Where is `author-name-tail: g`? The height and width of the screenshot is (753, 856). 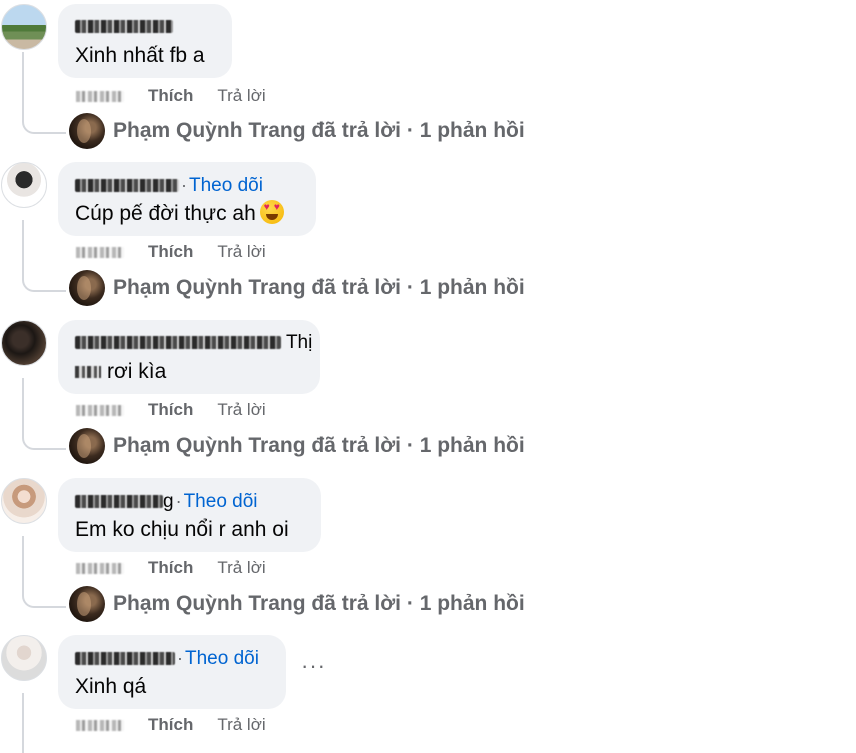
author-name-tail: g is located at coordinates (168, 501).